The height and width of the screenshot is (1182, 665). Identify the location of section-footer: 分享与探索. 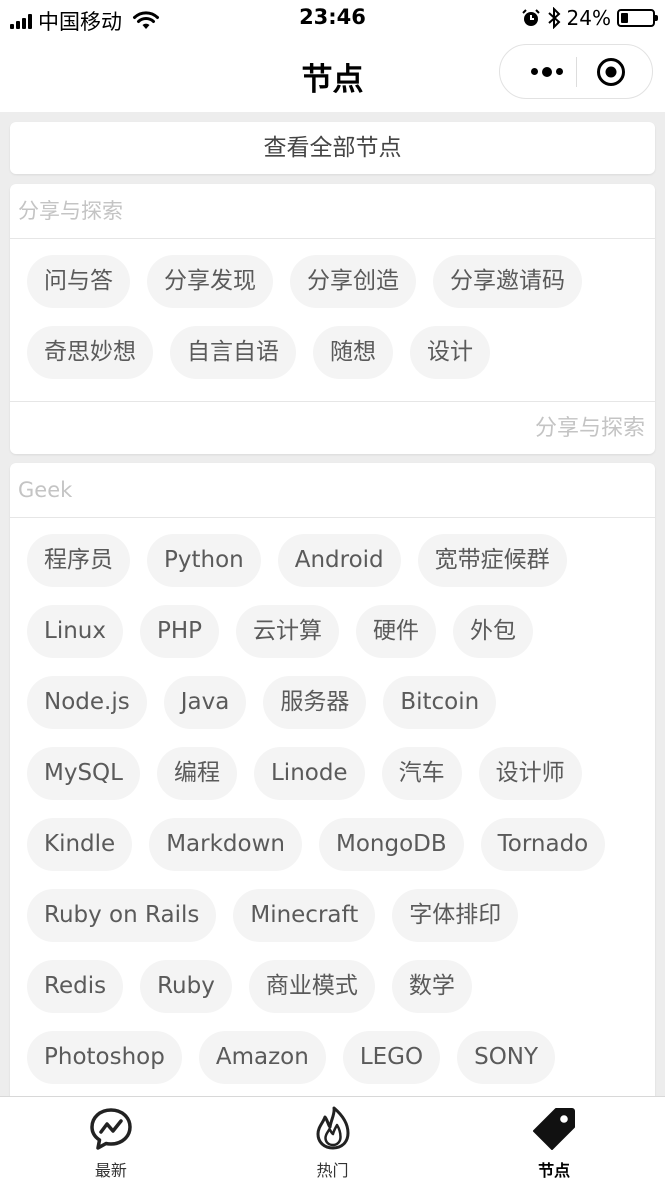
(332, 427).